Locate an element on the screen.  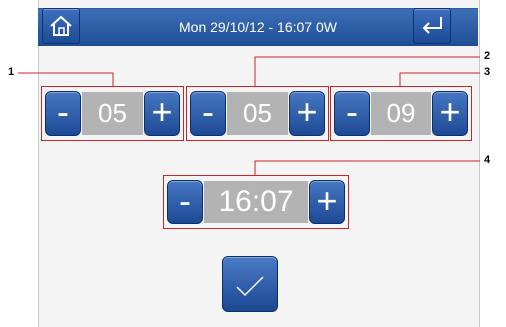
stepper-1: - 05 + is located at coordinates (112, 113).